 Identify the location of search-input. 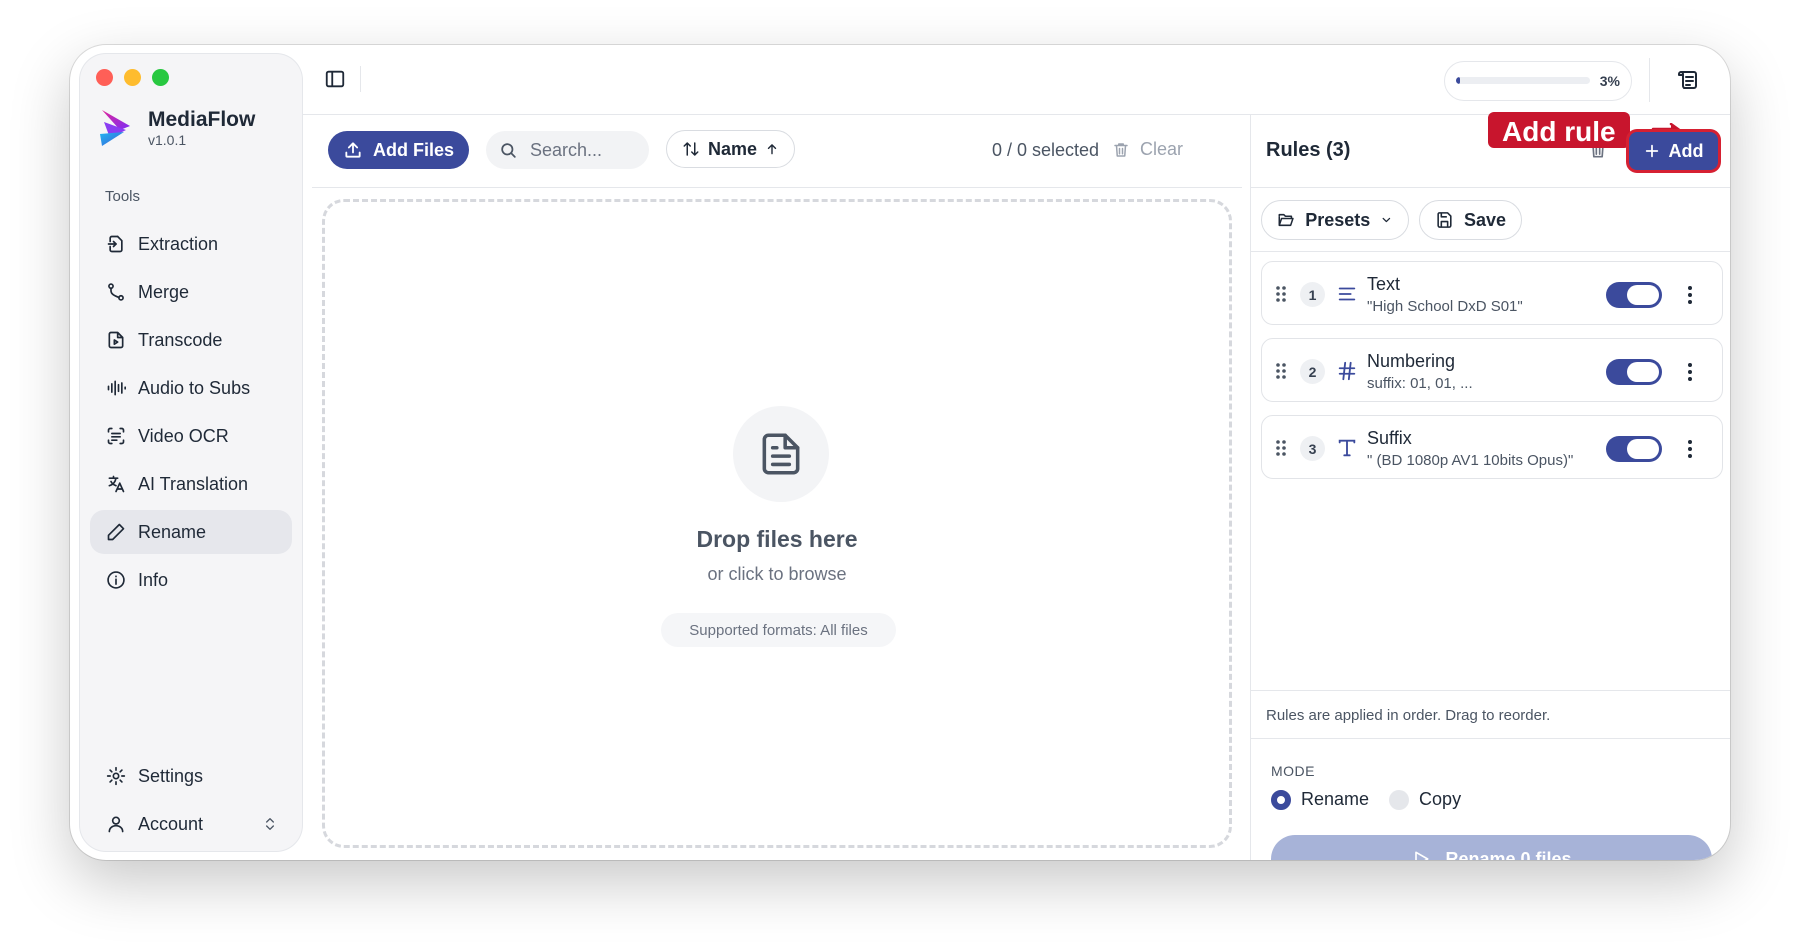
(585, 150).